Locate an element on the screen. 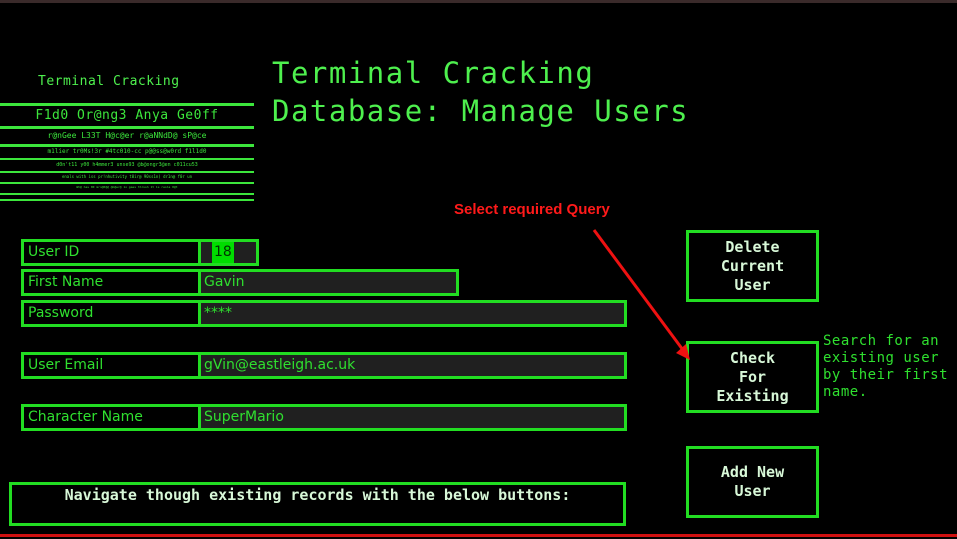 The image size is (957, 539). arrow-head-icon is located at coordinates (683, 352).